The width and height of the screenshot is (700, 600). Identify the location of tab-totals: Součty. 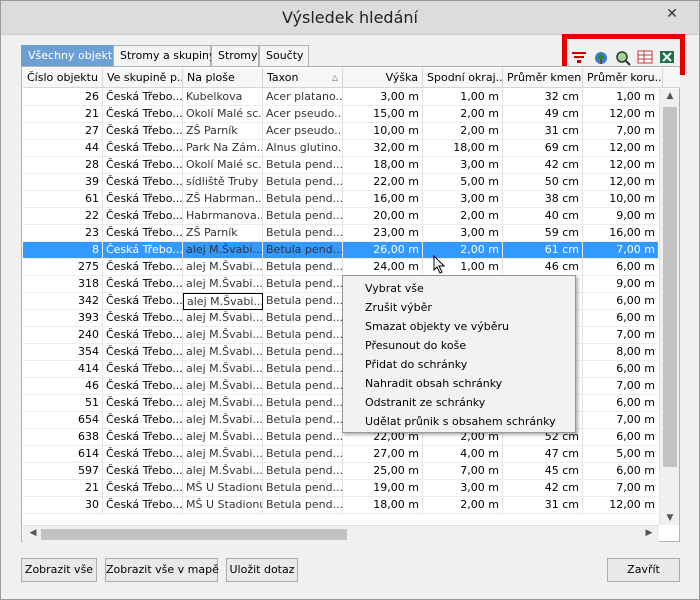
(284, 56).